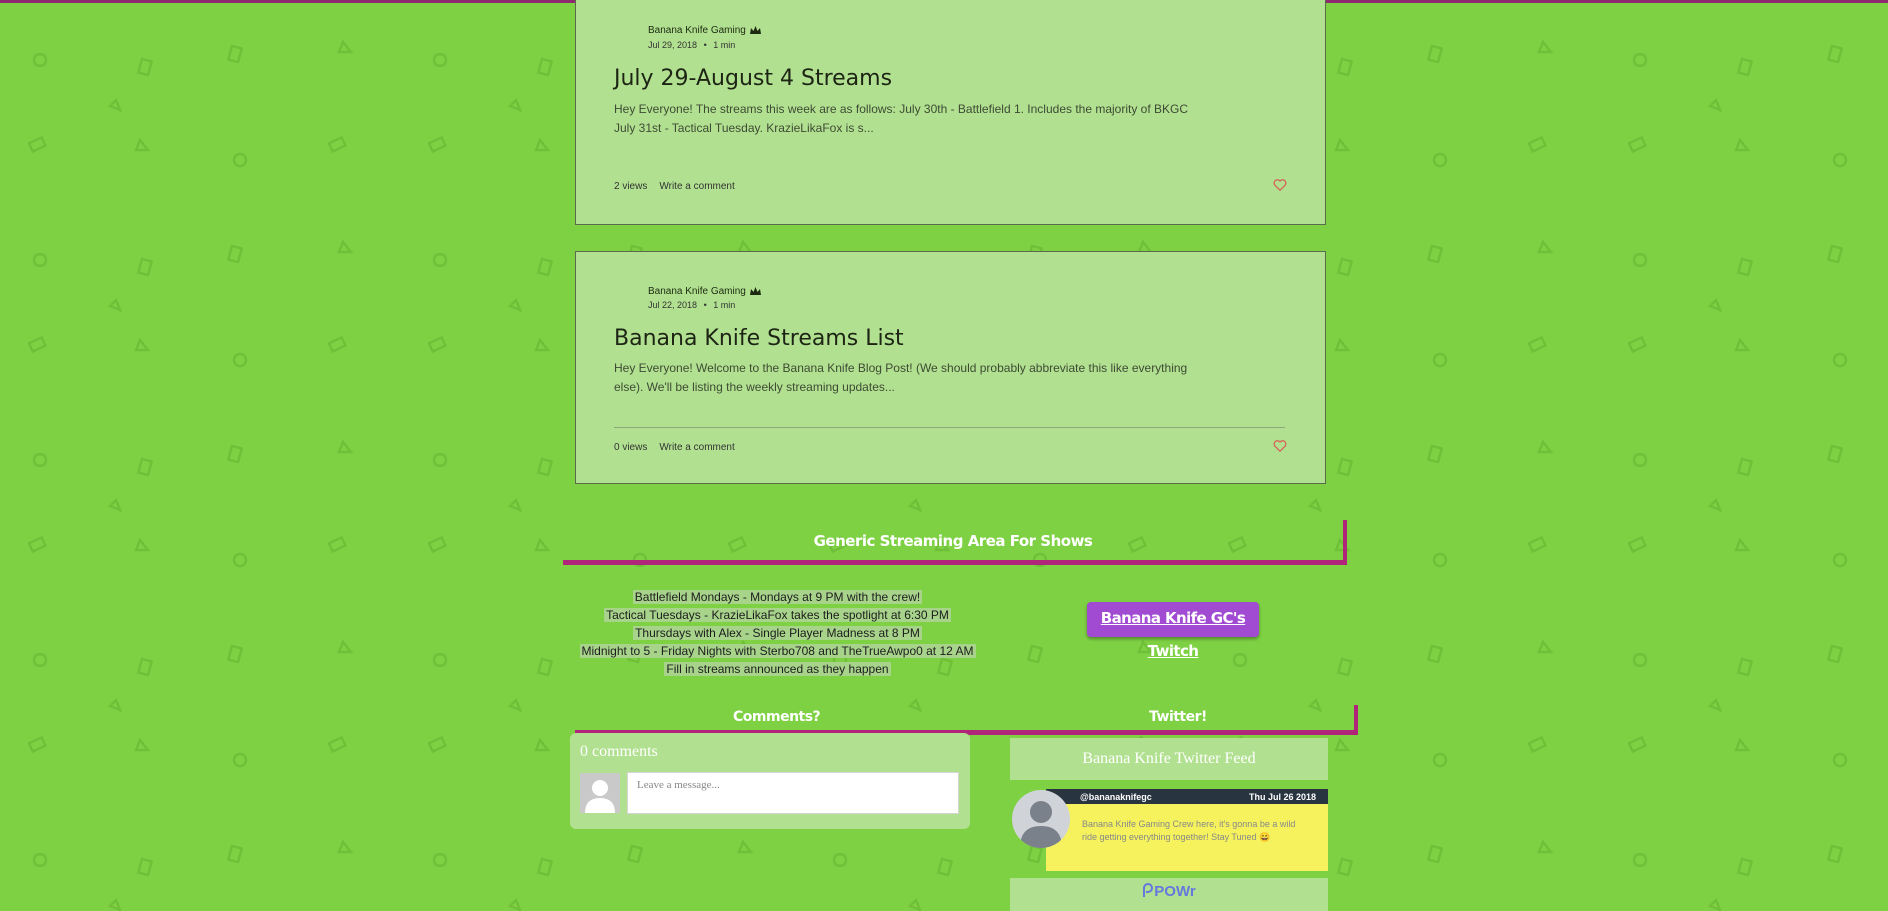 This screenshot has width=1888, height=911. I want to click on post-divider, so click(949, 427).